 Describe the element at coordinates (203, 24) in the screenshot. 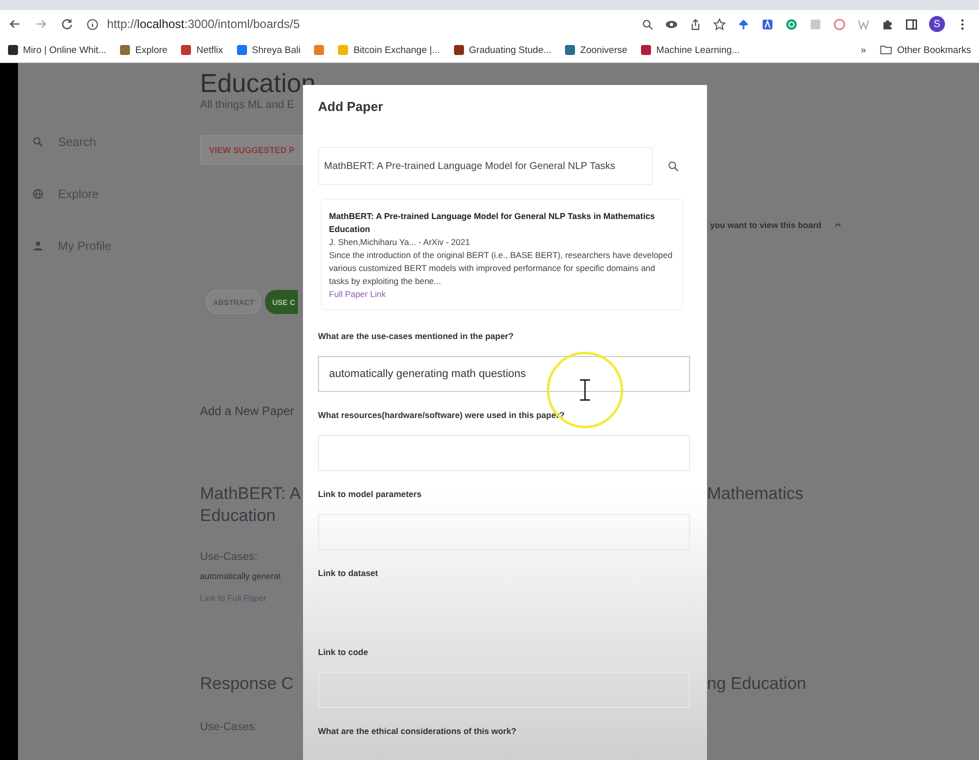

I see `address-bar-url: http://localhost:3000/intoml/boards/5` at that location.